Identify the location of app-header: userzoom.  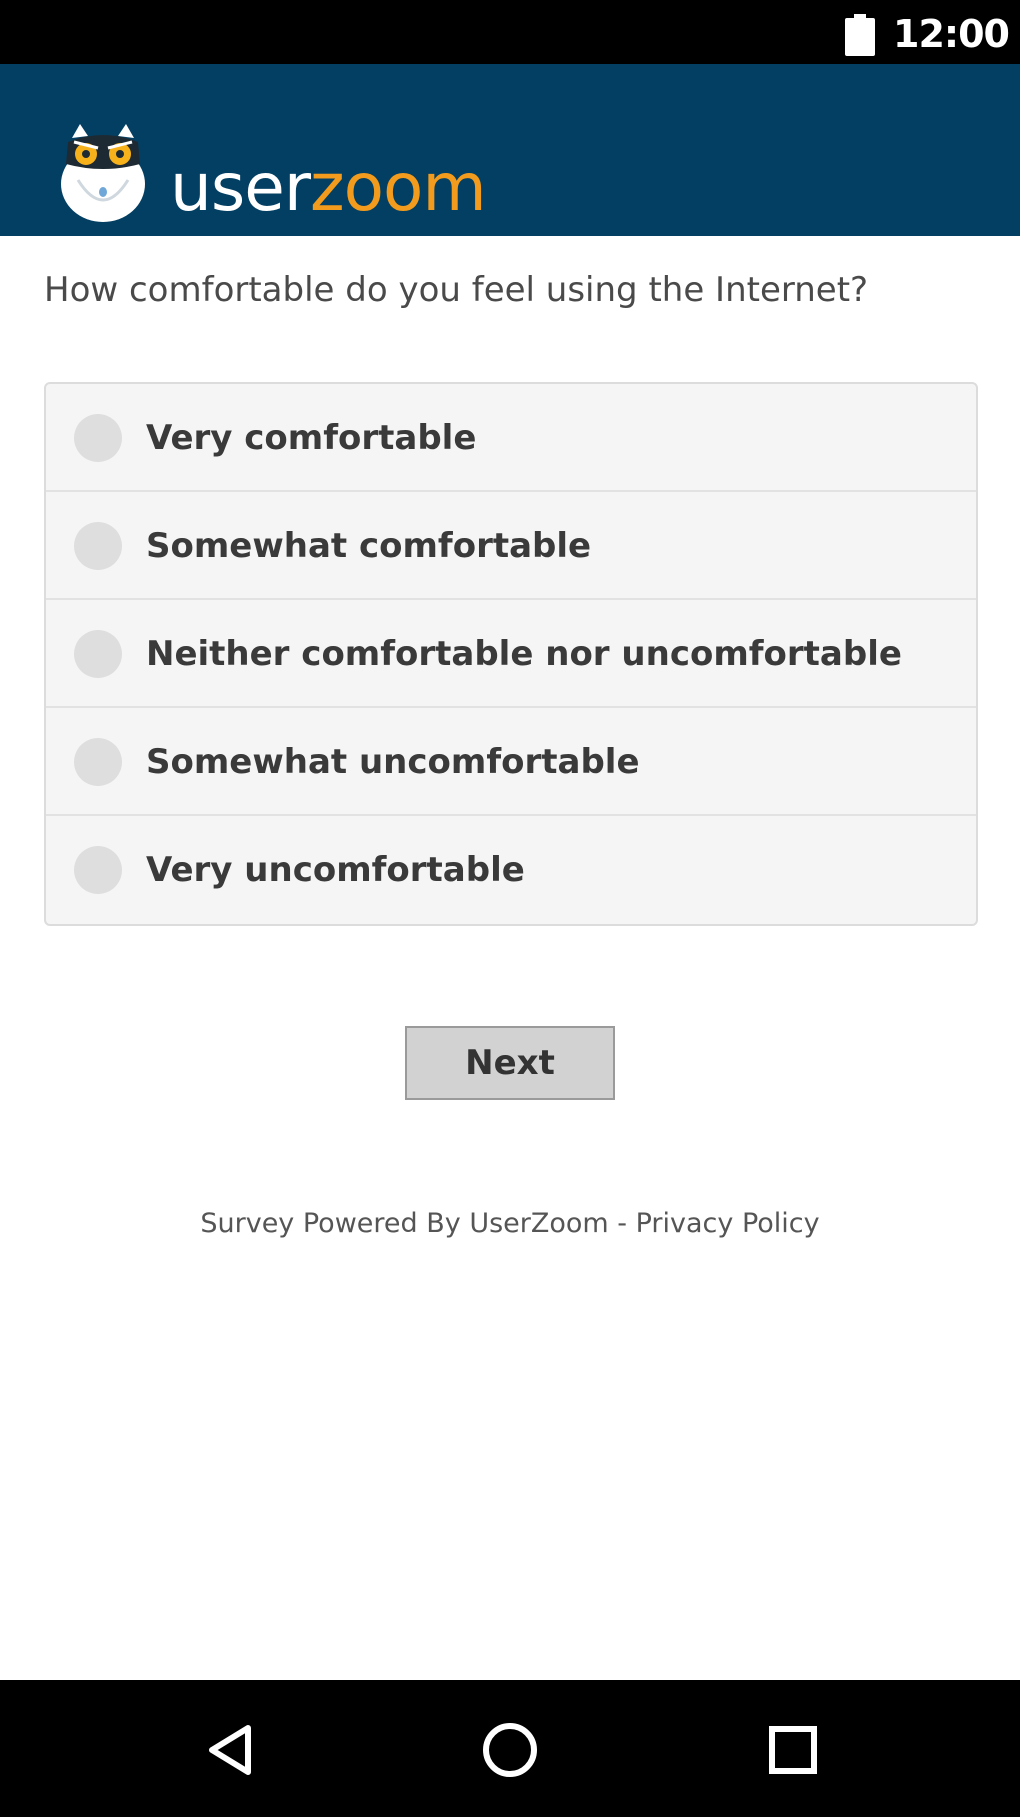
(510, 150).